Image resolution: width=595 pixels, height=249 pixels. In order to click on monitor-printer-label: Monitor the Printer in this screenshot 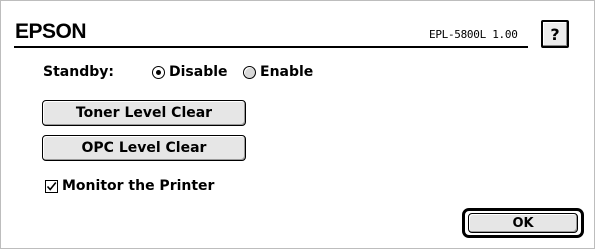, I will do `click(138, 186)`.